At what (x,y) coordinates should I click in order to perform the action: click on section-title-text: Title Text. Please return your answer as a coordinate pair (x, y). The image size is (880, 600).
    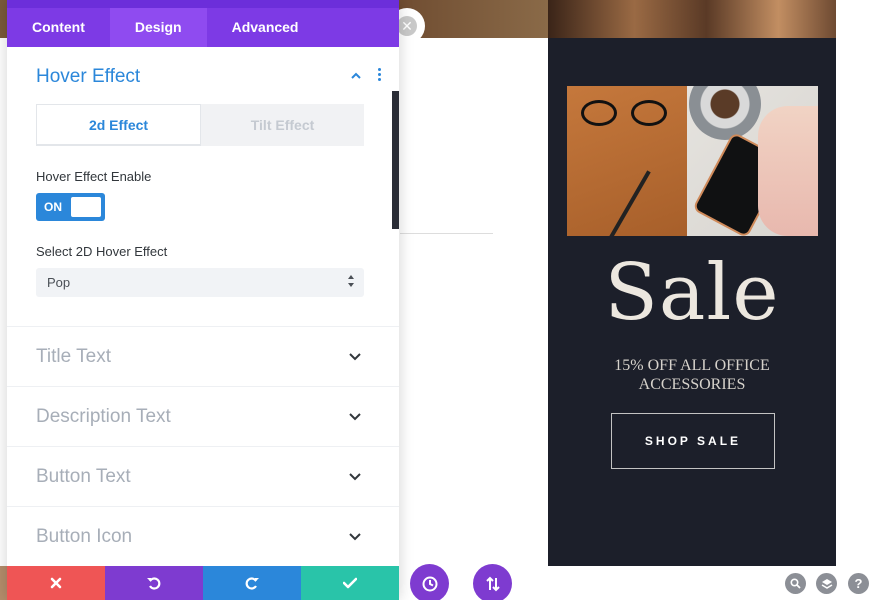
    Looking at the image, I should click on (203, 356).